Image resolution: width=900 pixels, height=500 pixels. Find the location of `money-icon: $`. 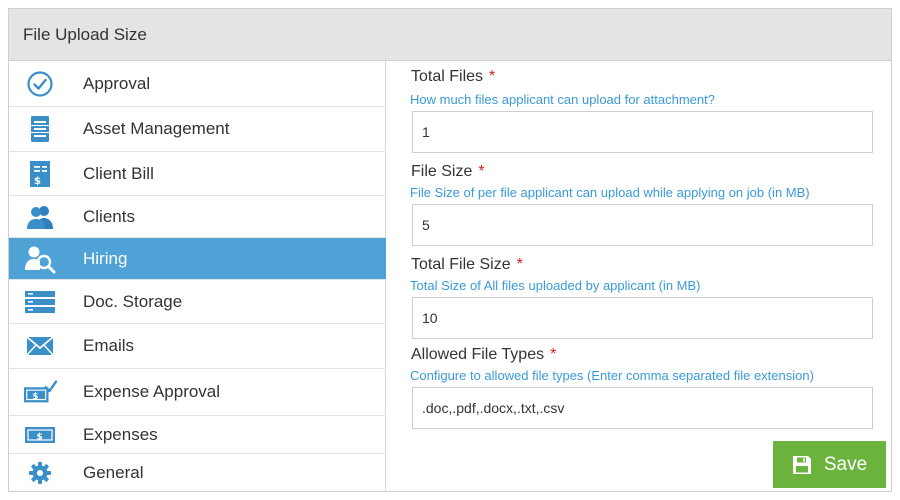

money-icon: $ is located at coordinates (40, 435).